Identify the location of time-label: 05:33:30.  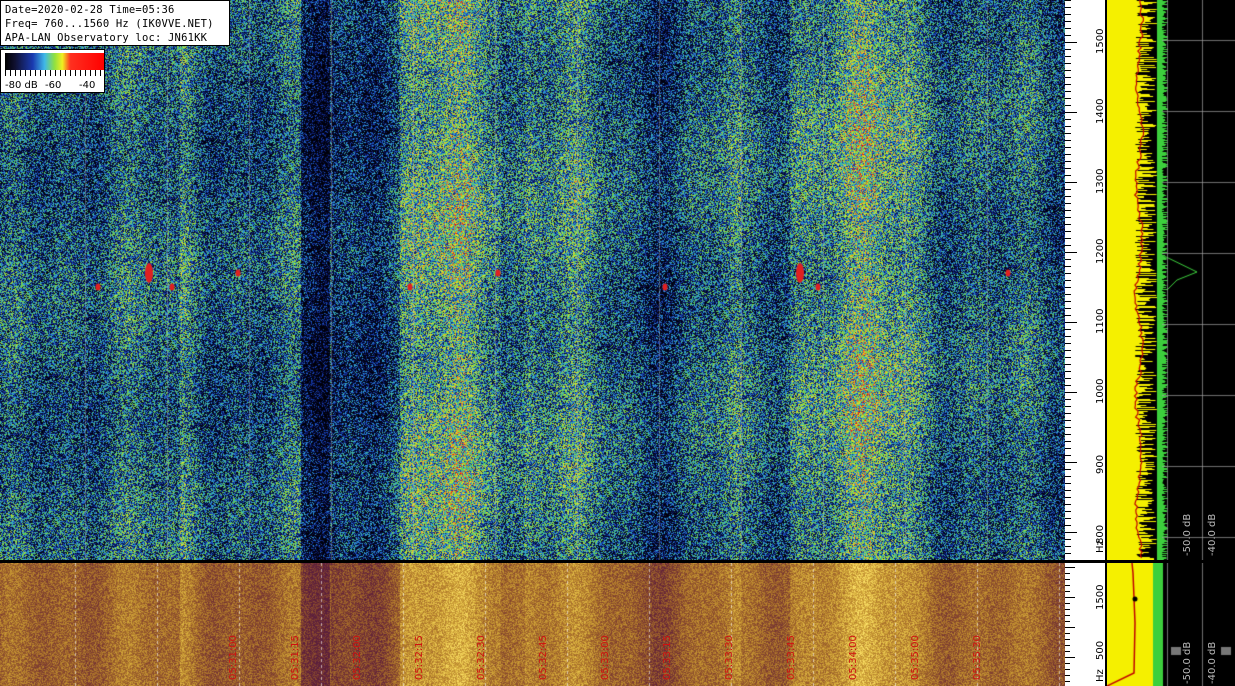
(729, 657).